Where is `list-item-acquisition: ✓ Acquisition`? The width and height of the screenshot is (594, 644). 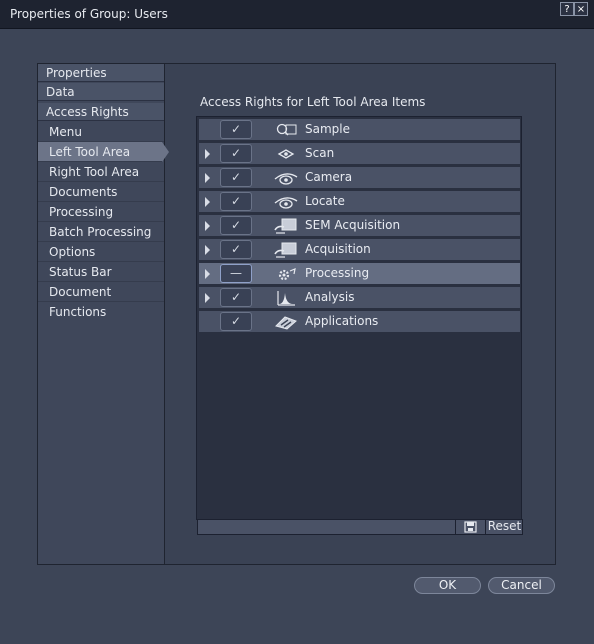
list-item-acquisition: ✓ Acquisition is located at coordinates (359, 250).